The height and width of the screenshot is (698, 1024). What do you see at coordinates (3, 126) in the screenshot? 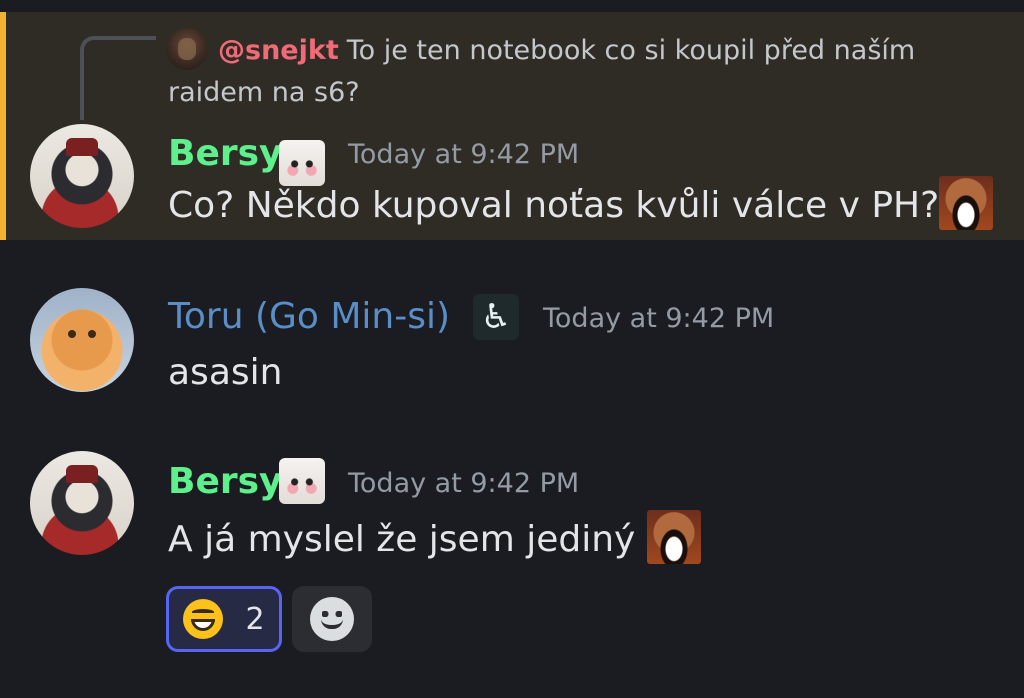
I see `mention-highlight-bar` at bounding box center [3, 126].